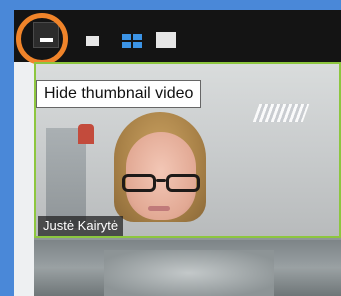 This screenshot has width=341, height=296. Describe the element at coordinates (166, 40) in the screenshot. I see `full-screen-button` at that location.